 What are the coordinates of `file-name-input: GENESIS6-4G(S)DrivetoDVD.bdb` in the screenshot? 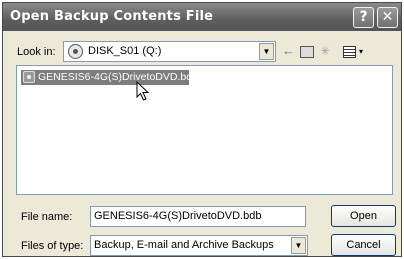 It's located at (198, 216).